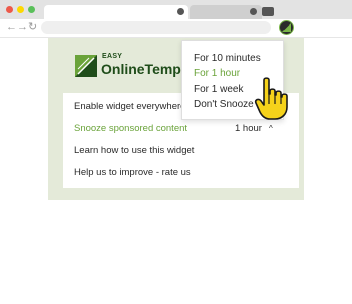 The image size is (352, 304). I want to click on minimize-window-button, so click(20, 9).